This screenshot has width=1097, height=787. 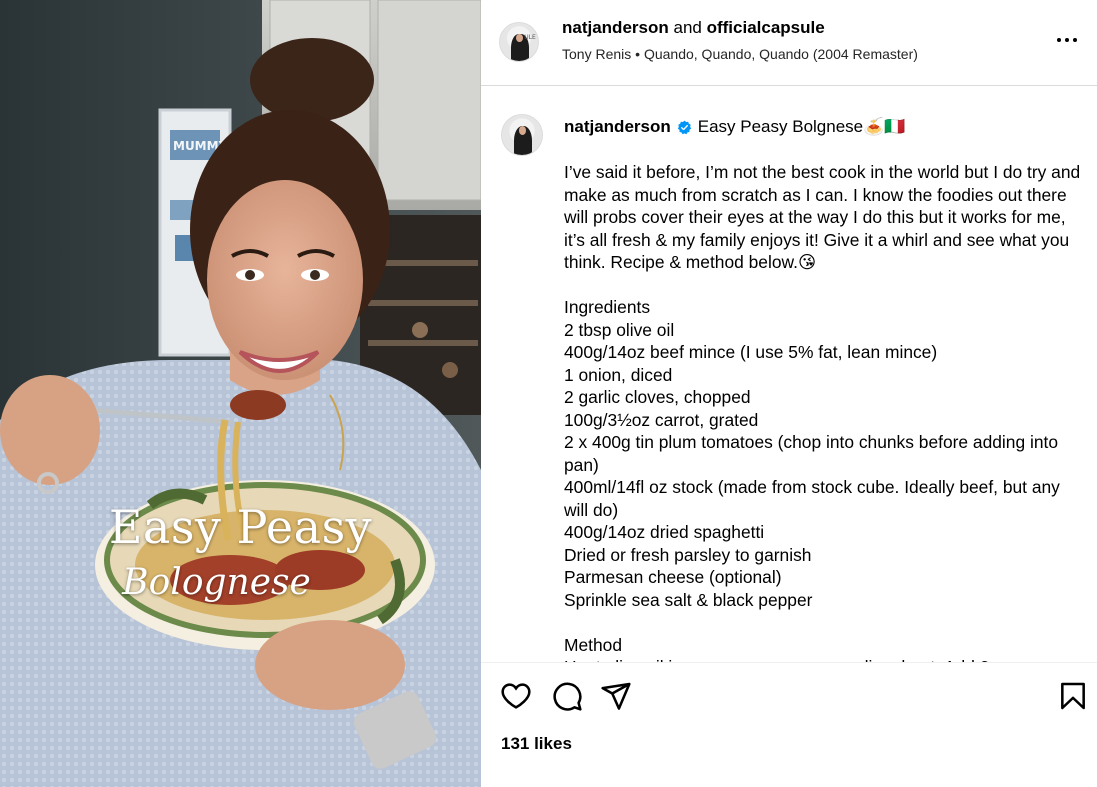 I want to click on caption-title: Easy Peasy Bolgnese🍝🇮🇹, so click(x=801, y=126).